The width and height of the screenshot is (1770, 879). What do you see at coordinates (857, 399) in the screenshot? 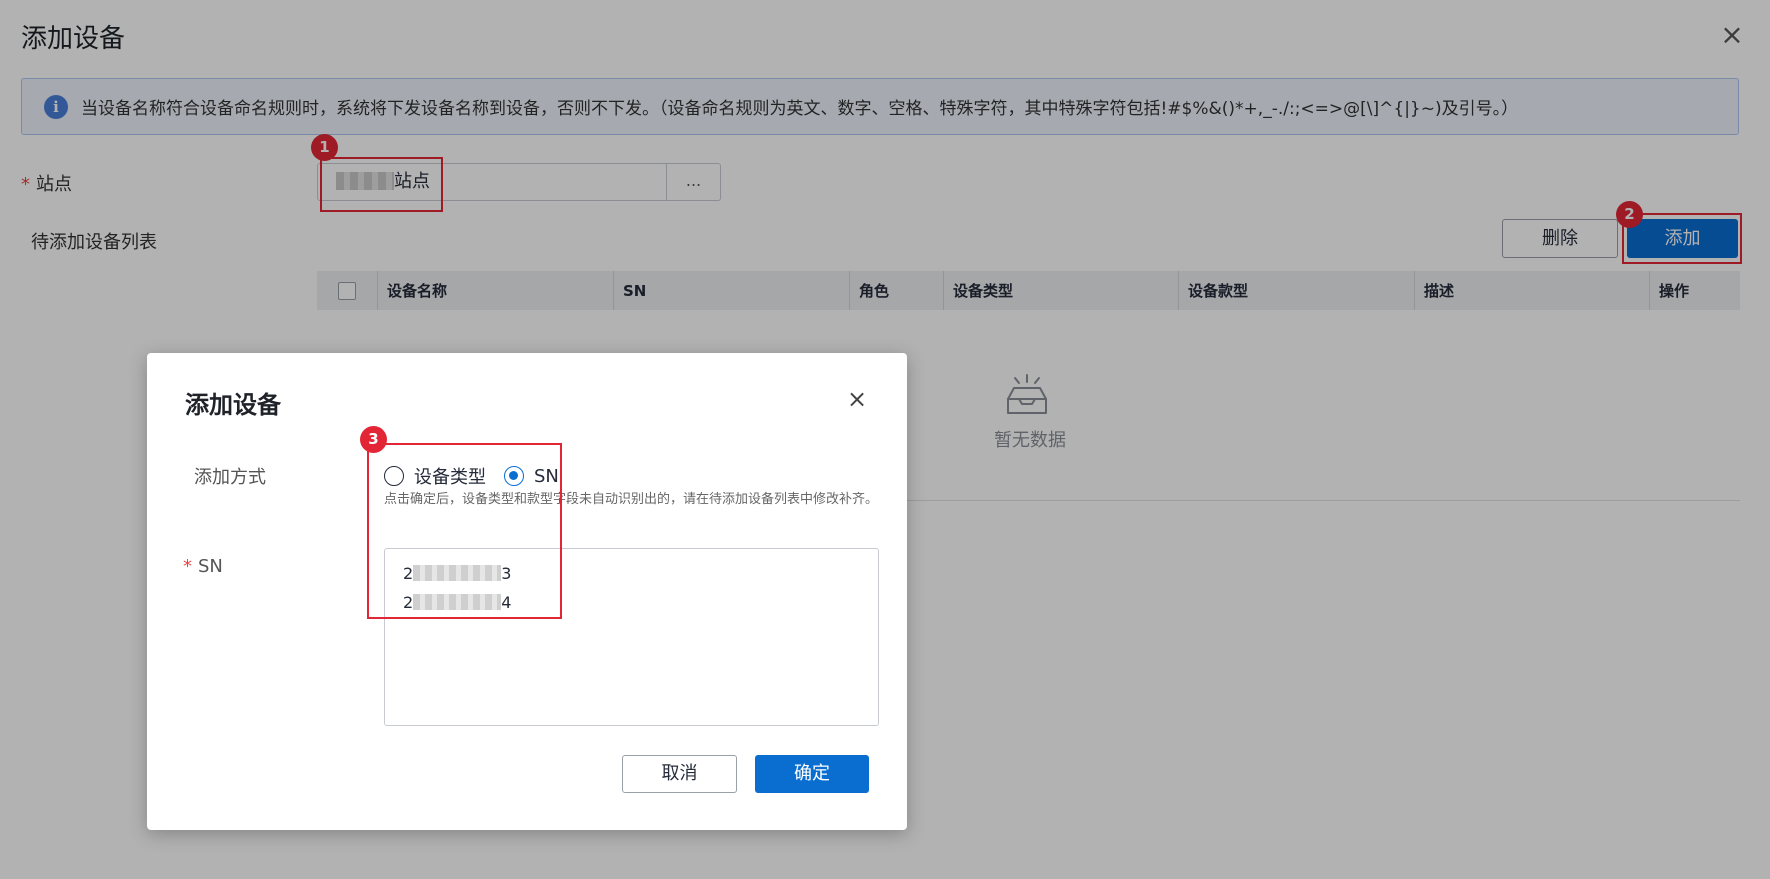
I see `close-icon: ×` at bounding box center [857, 399].